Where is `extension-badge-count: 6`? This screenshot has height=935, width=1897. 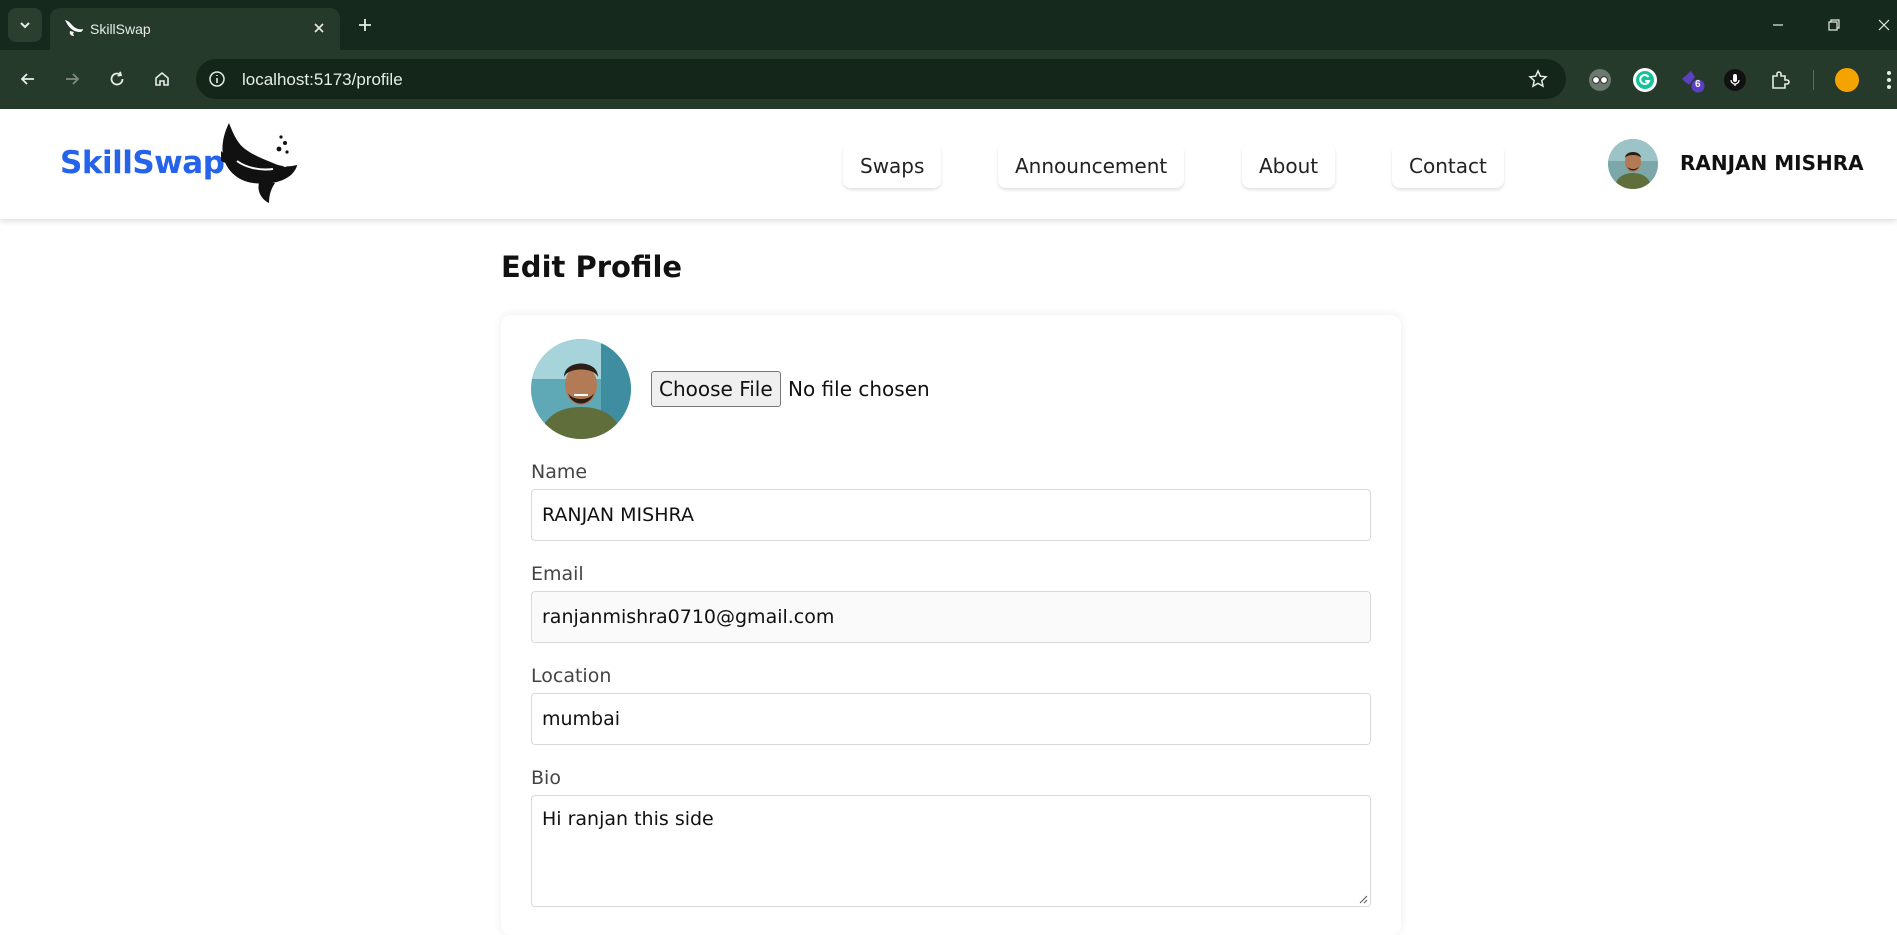
extension-badge-count: 6 is located at coordinates (1698, 84).